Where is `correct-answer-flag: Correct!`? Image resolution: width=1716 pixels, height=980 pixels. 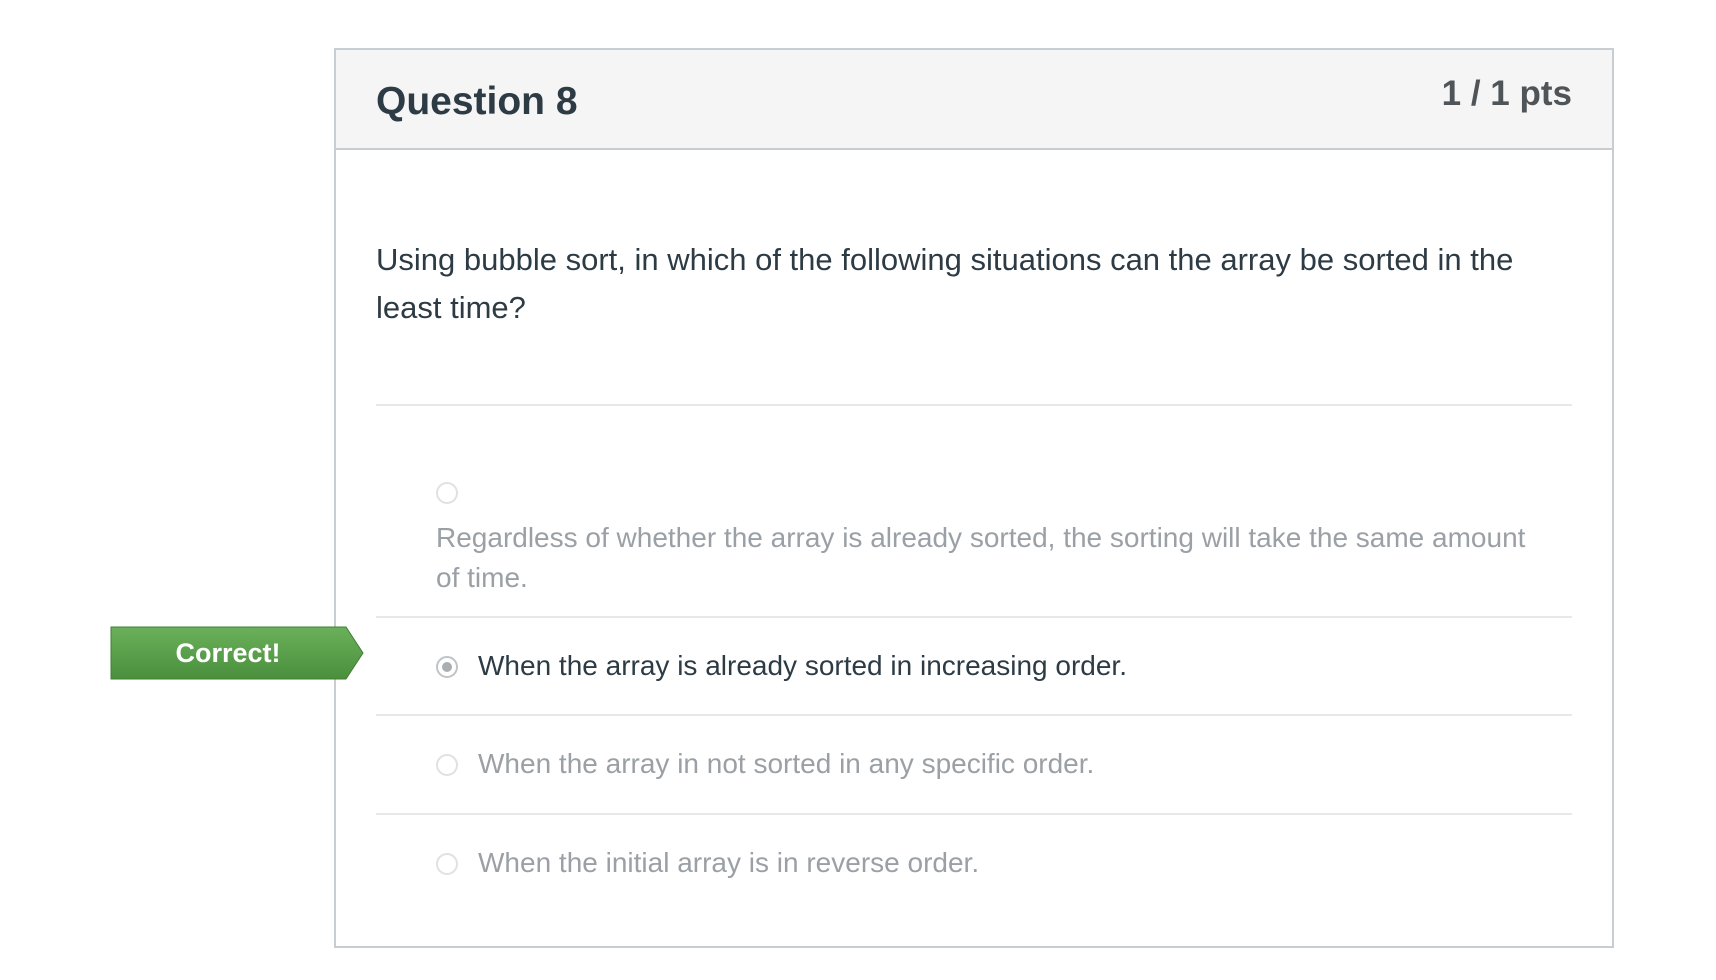
correct-answer-flag: Correct! is located at coordinates (237, 653).